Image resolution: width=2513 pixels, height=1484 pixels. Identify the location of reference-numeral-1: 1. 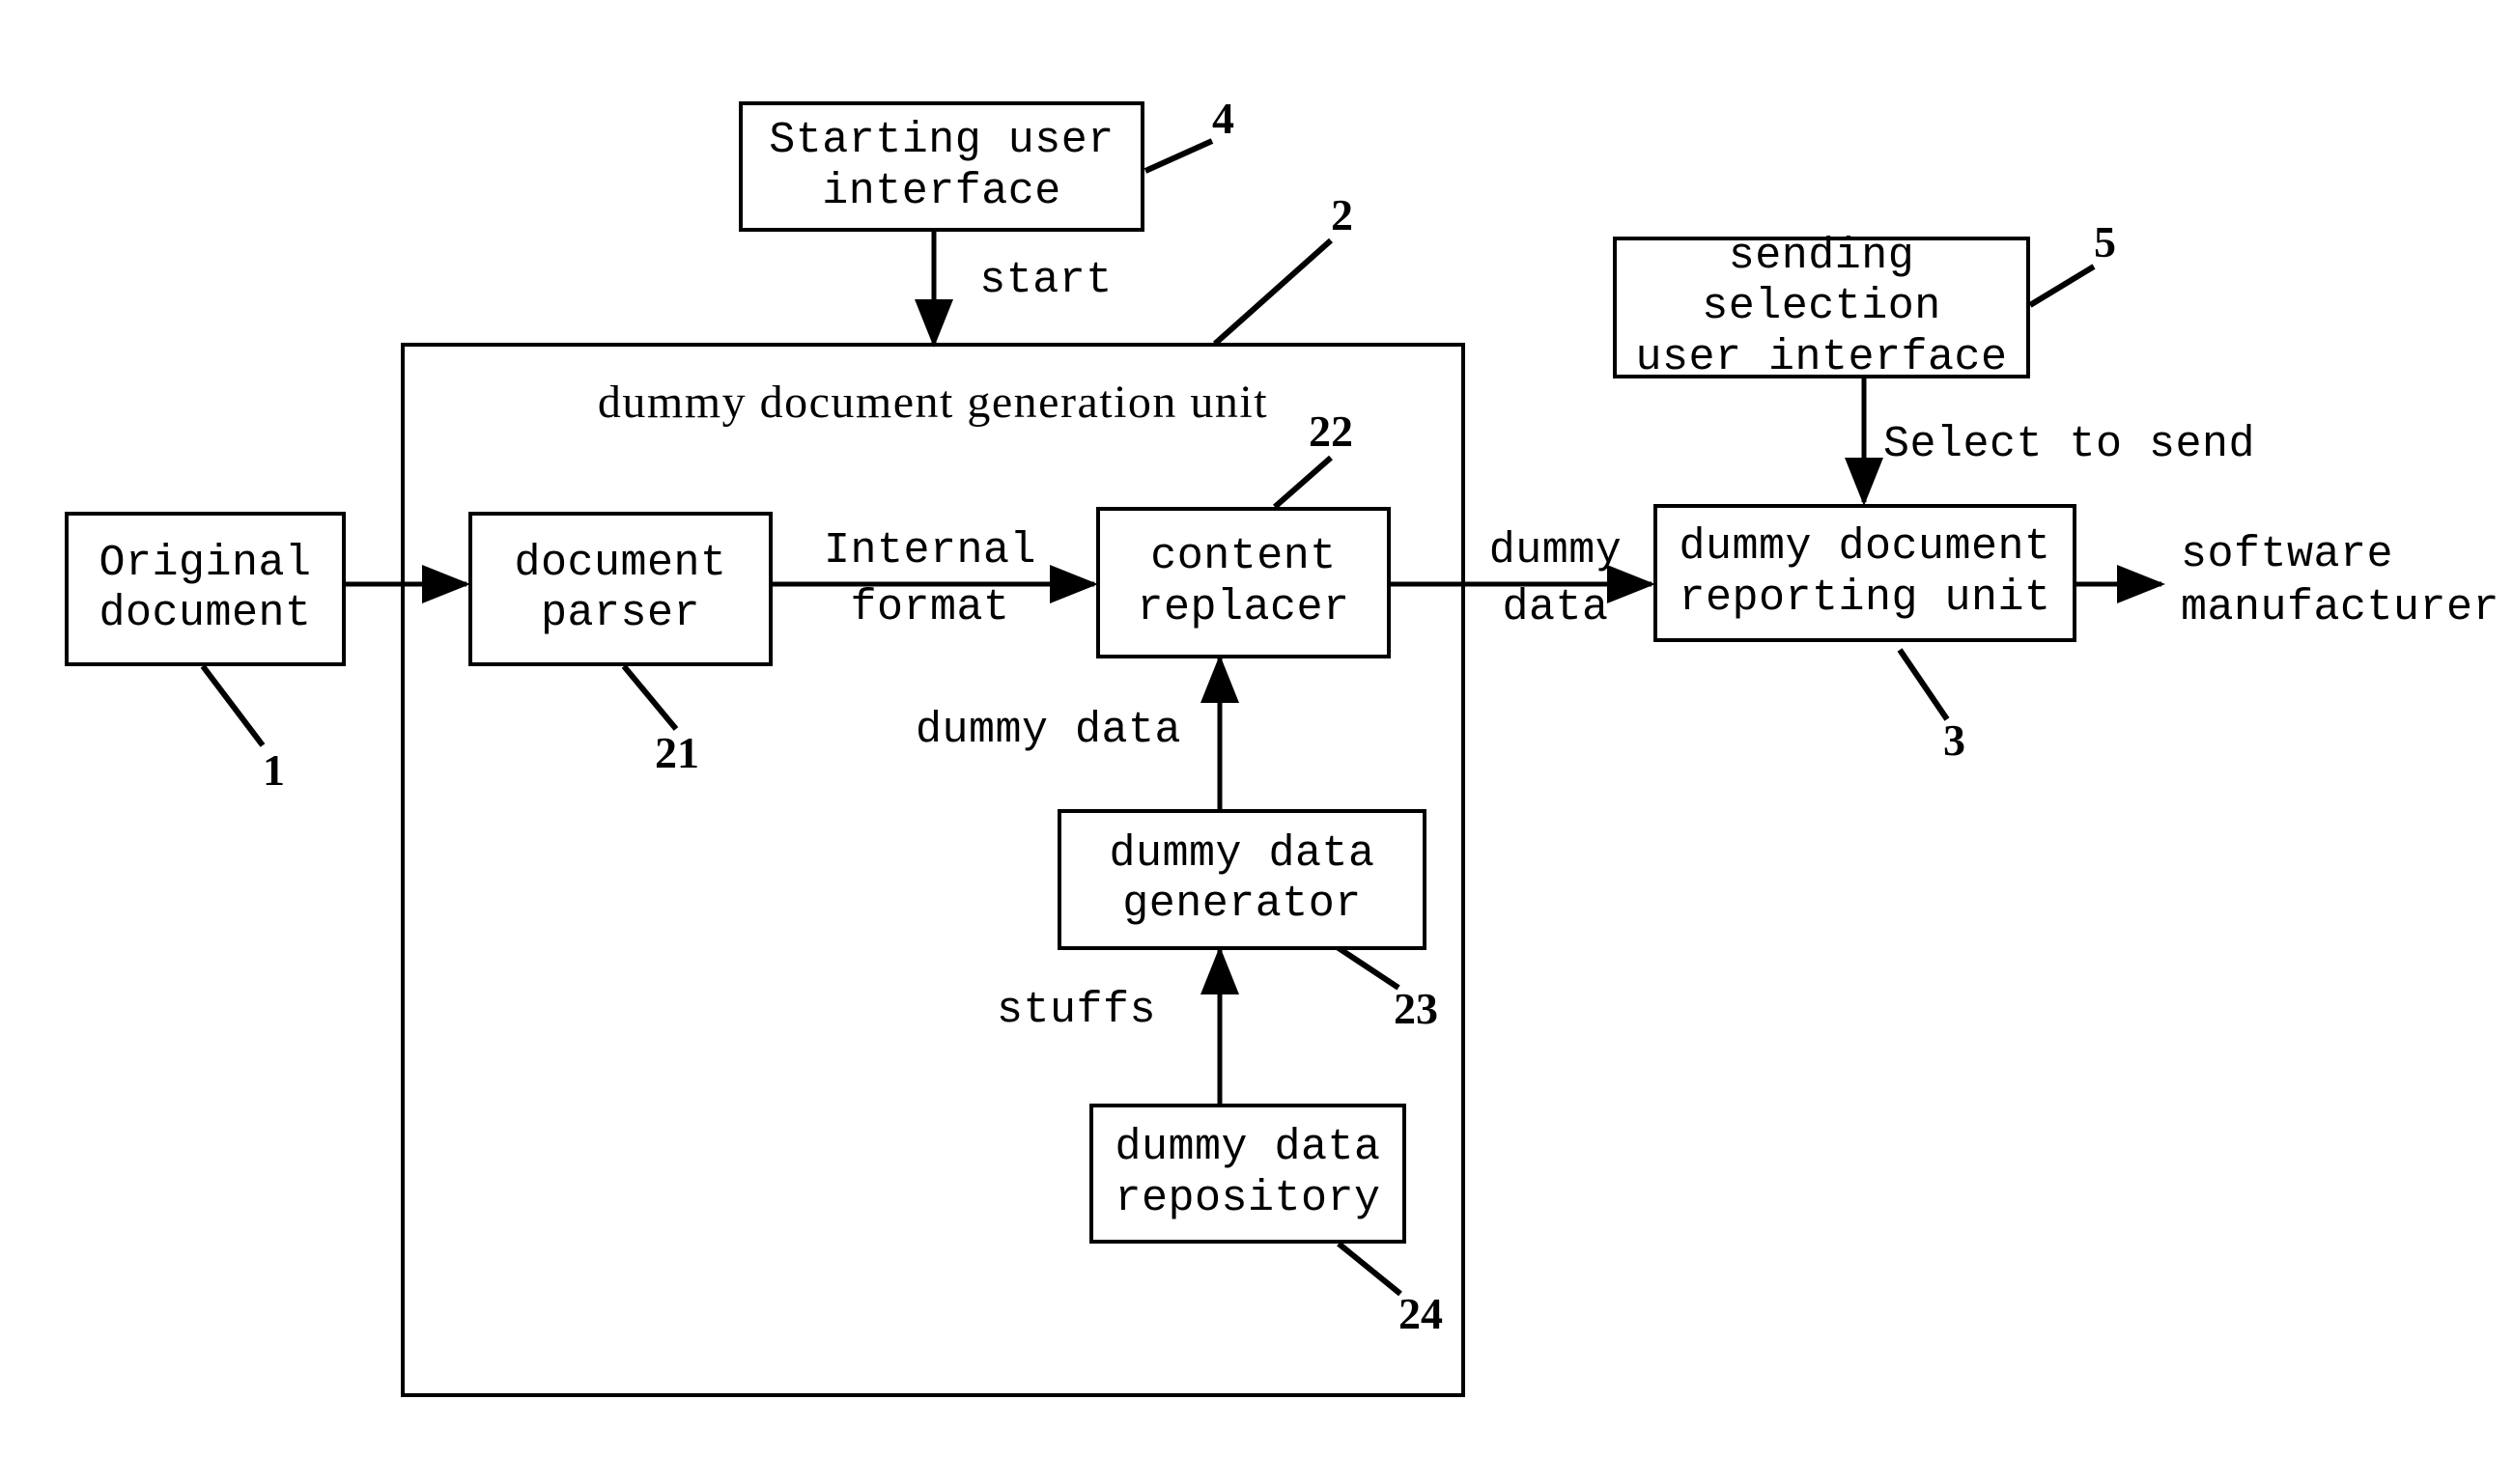
(274, 770).